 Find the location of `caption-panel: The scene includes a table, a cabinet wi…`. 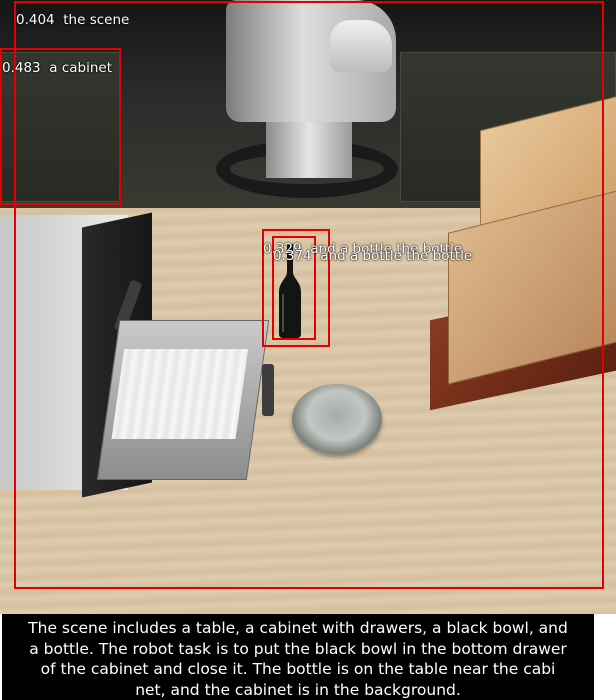

caption-panel: The scene includes a table, a cabinet wi… is located at coordinates (298, 657).